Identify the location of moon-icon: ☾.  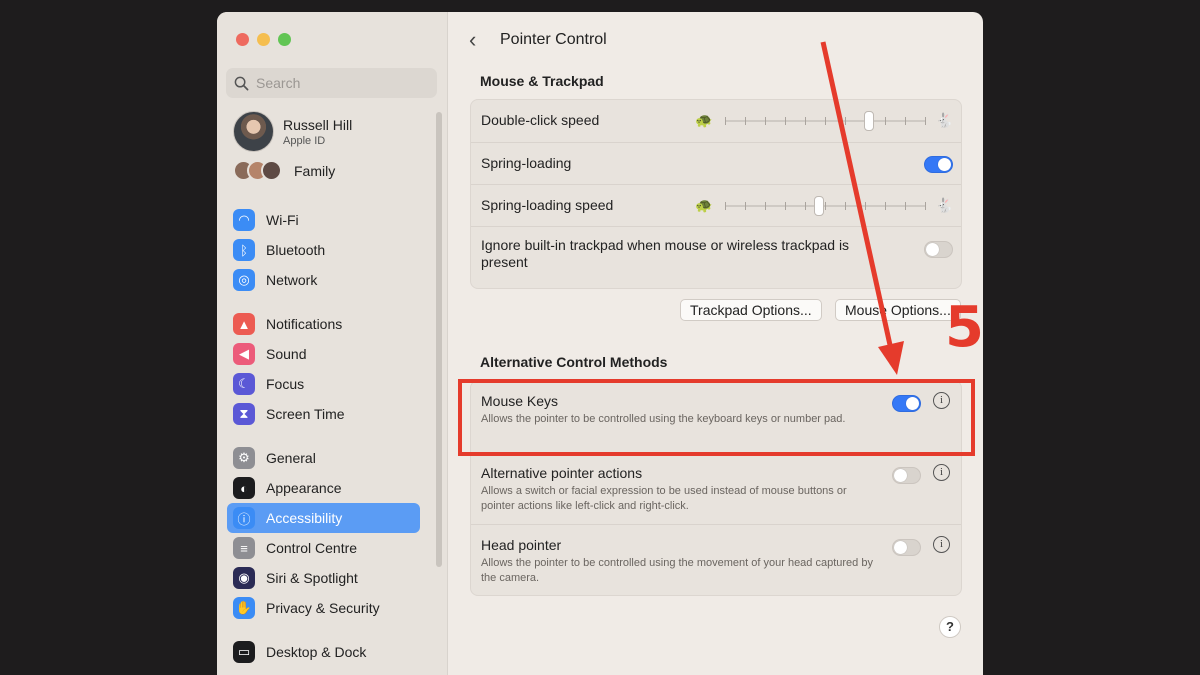
(244, 384).